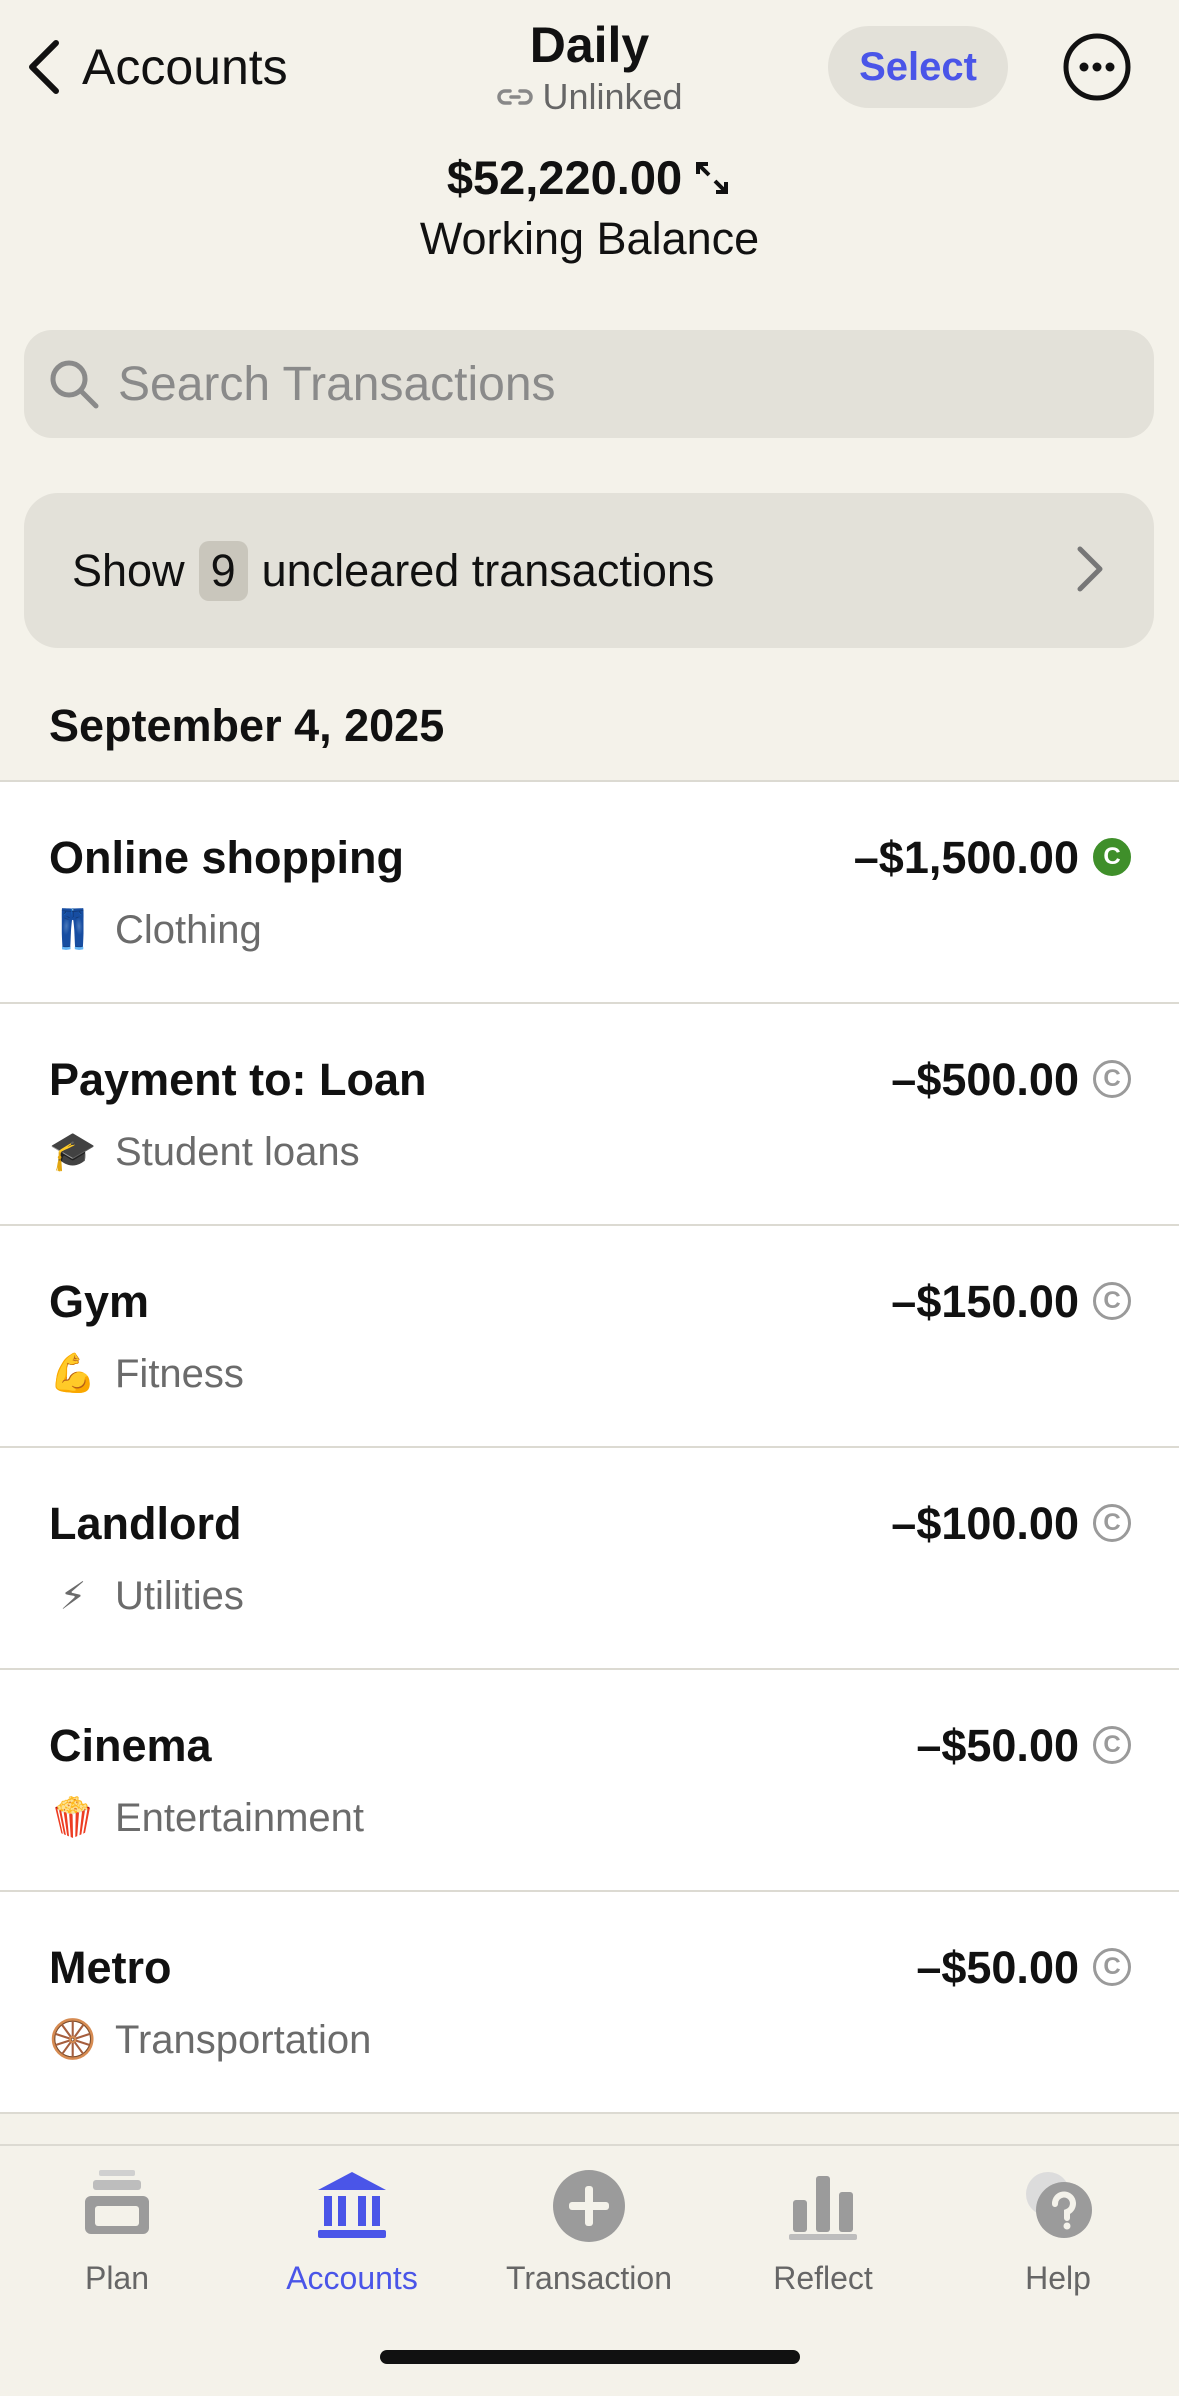  Describe the element at coordinates (589, 2278) in the screenshot. I see `tab-label: Transaction` at that location.